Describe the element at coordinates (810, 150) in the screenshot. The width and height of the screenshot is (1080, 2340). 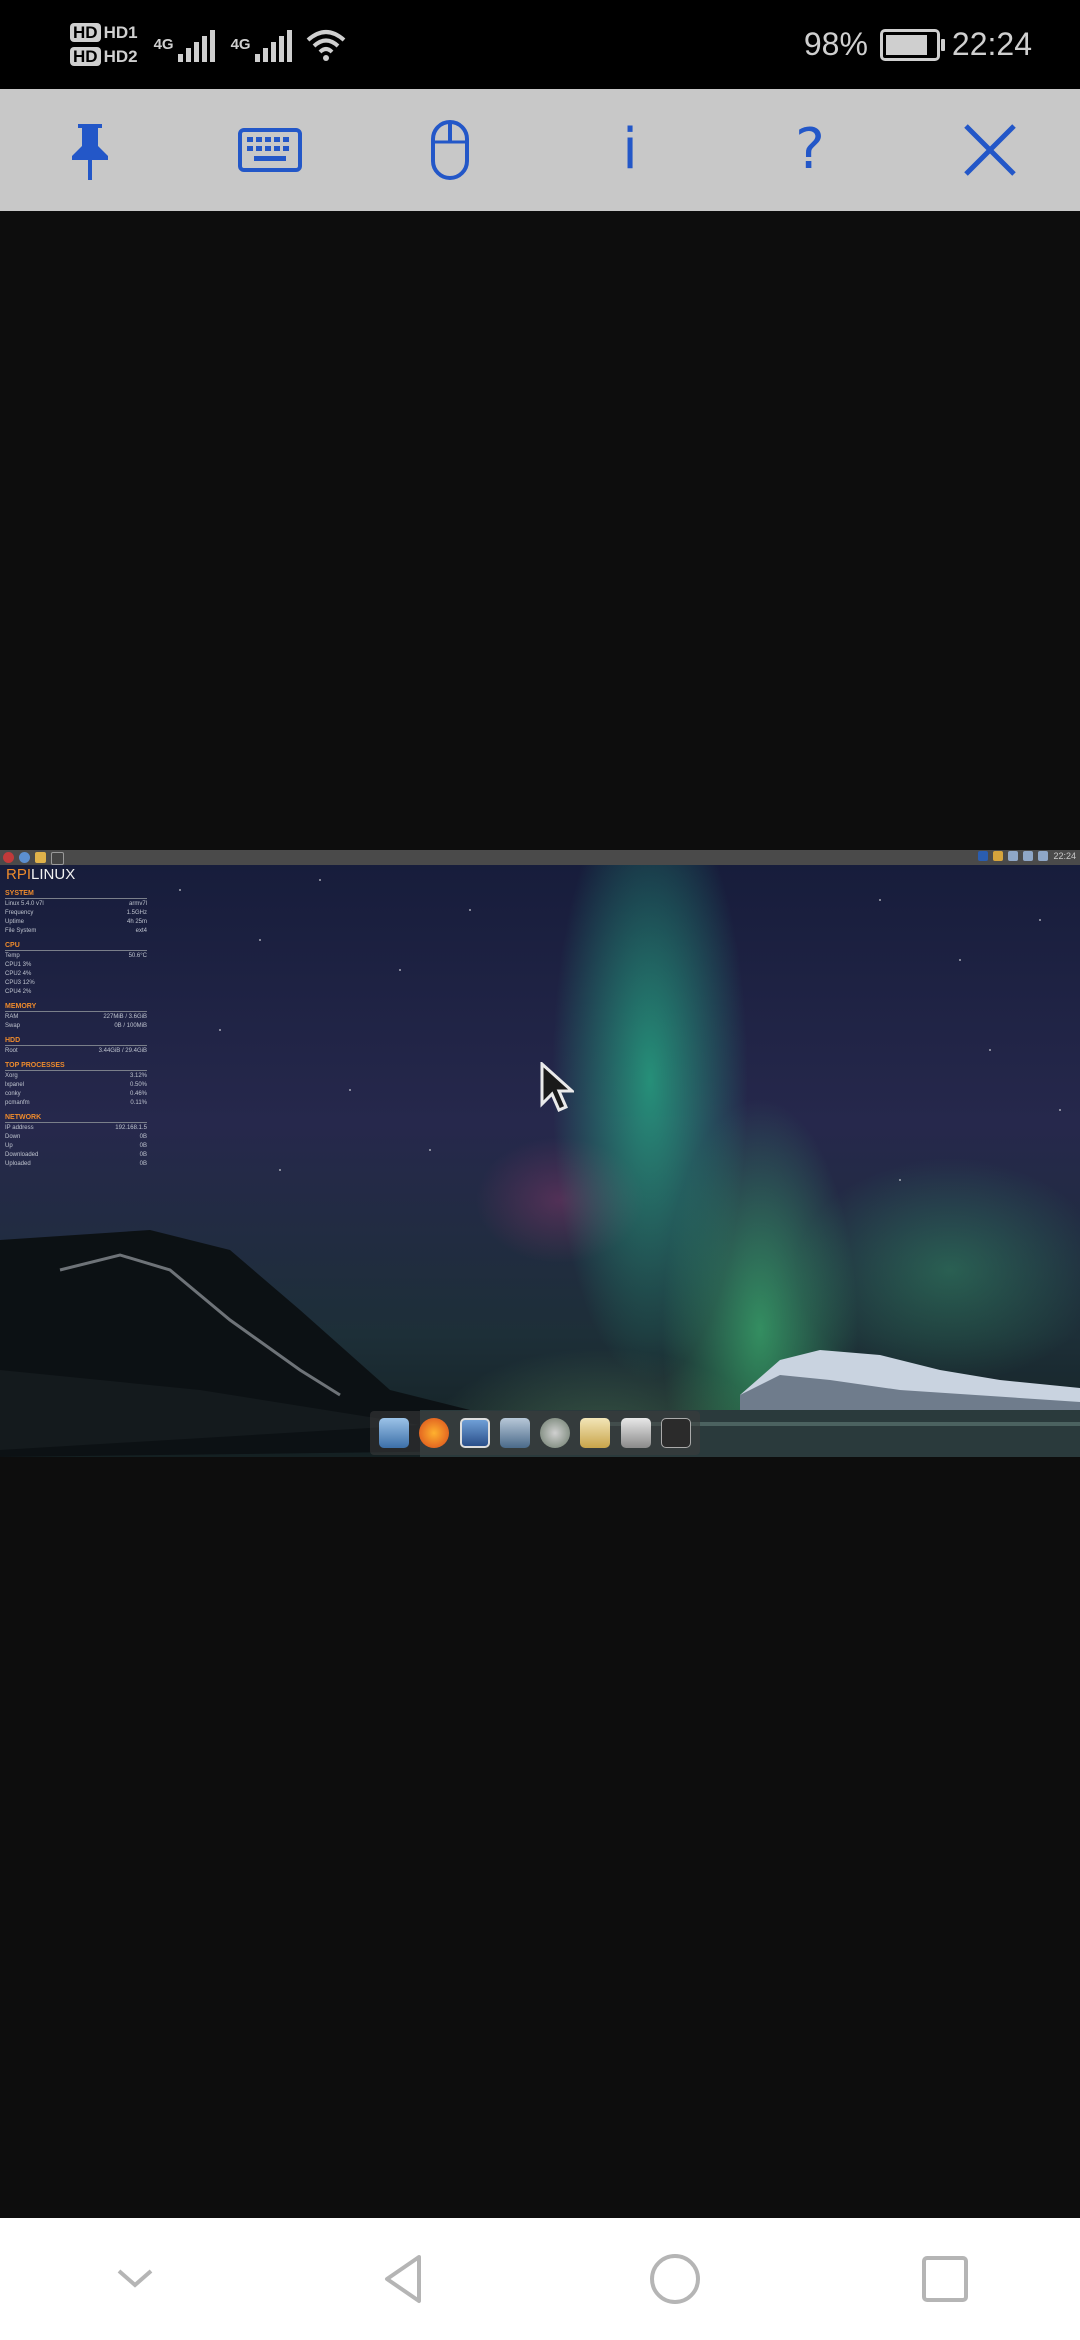
I see `help-button: ?` at that location.